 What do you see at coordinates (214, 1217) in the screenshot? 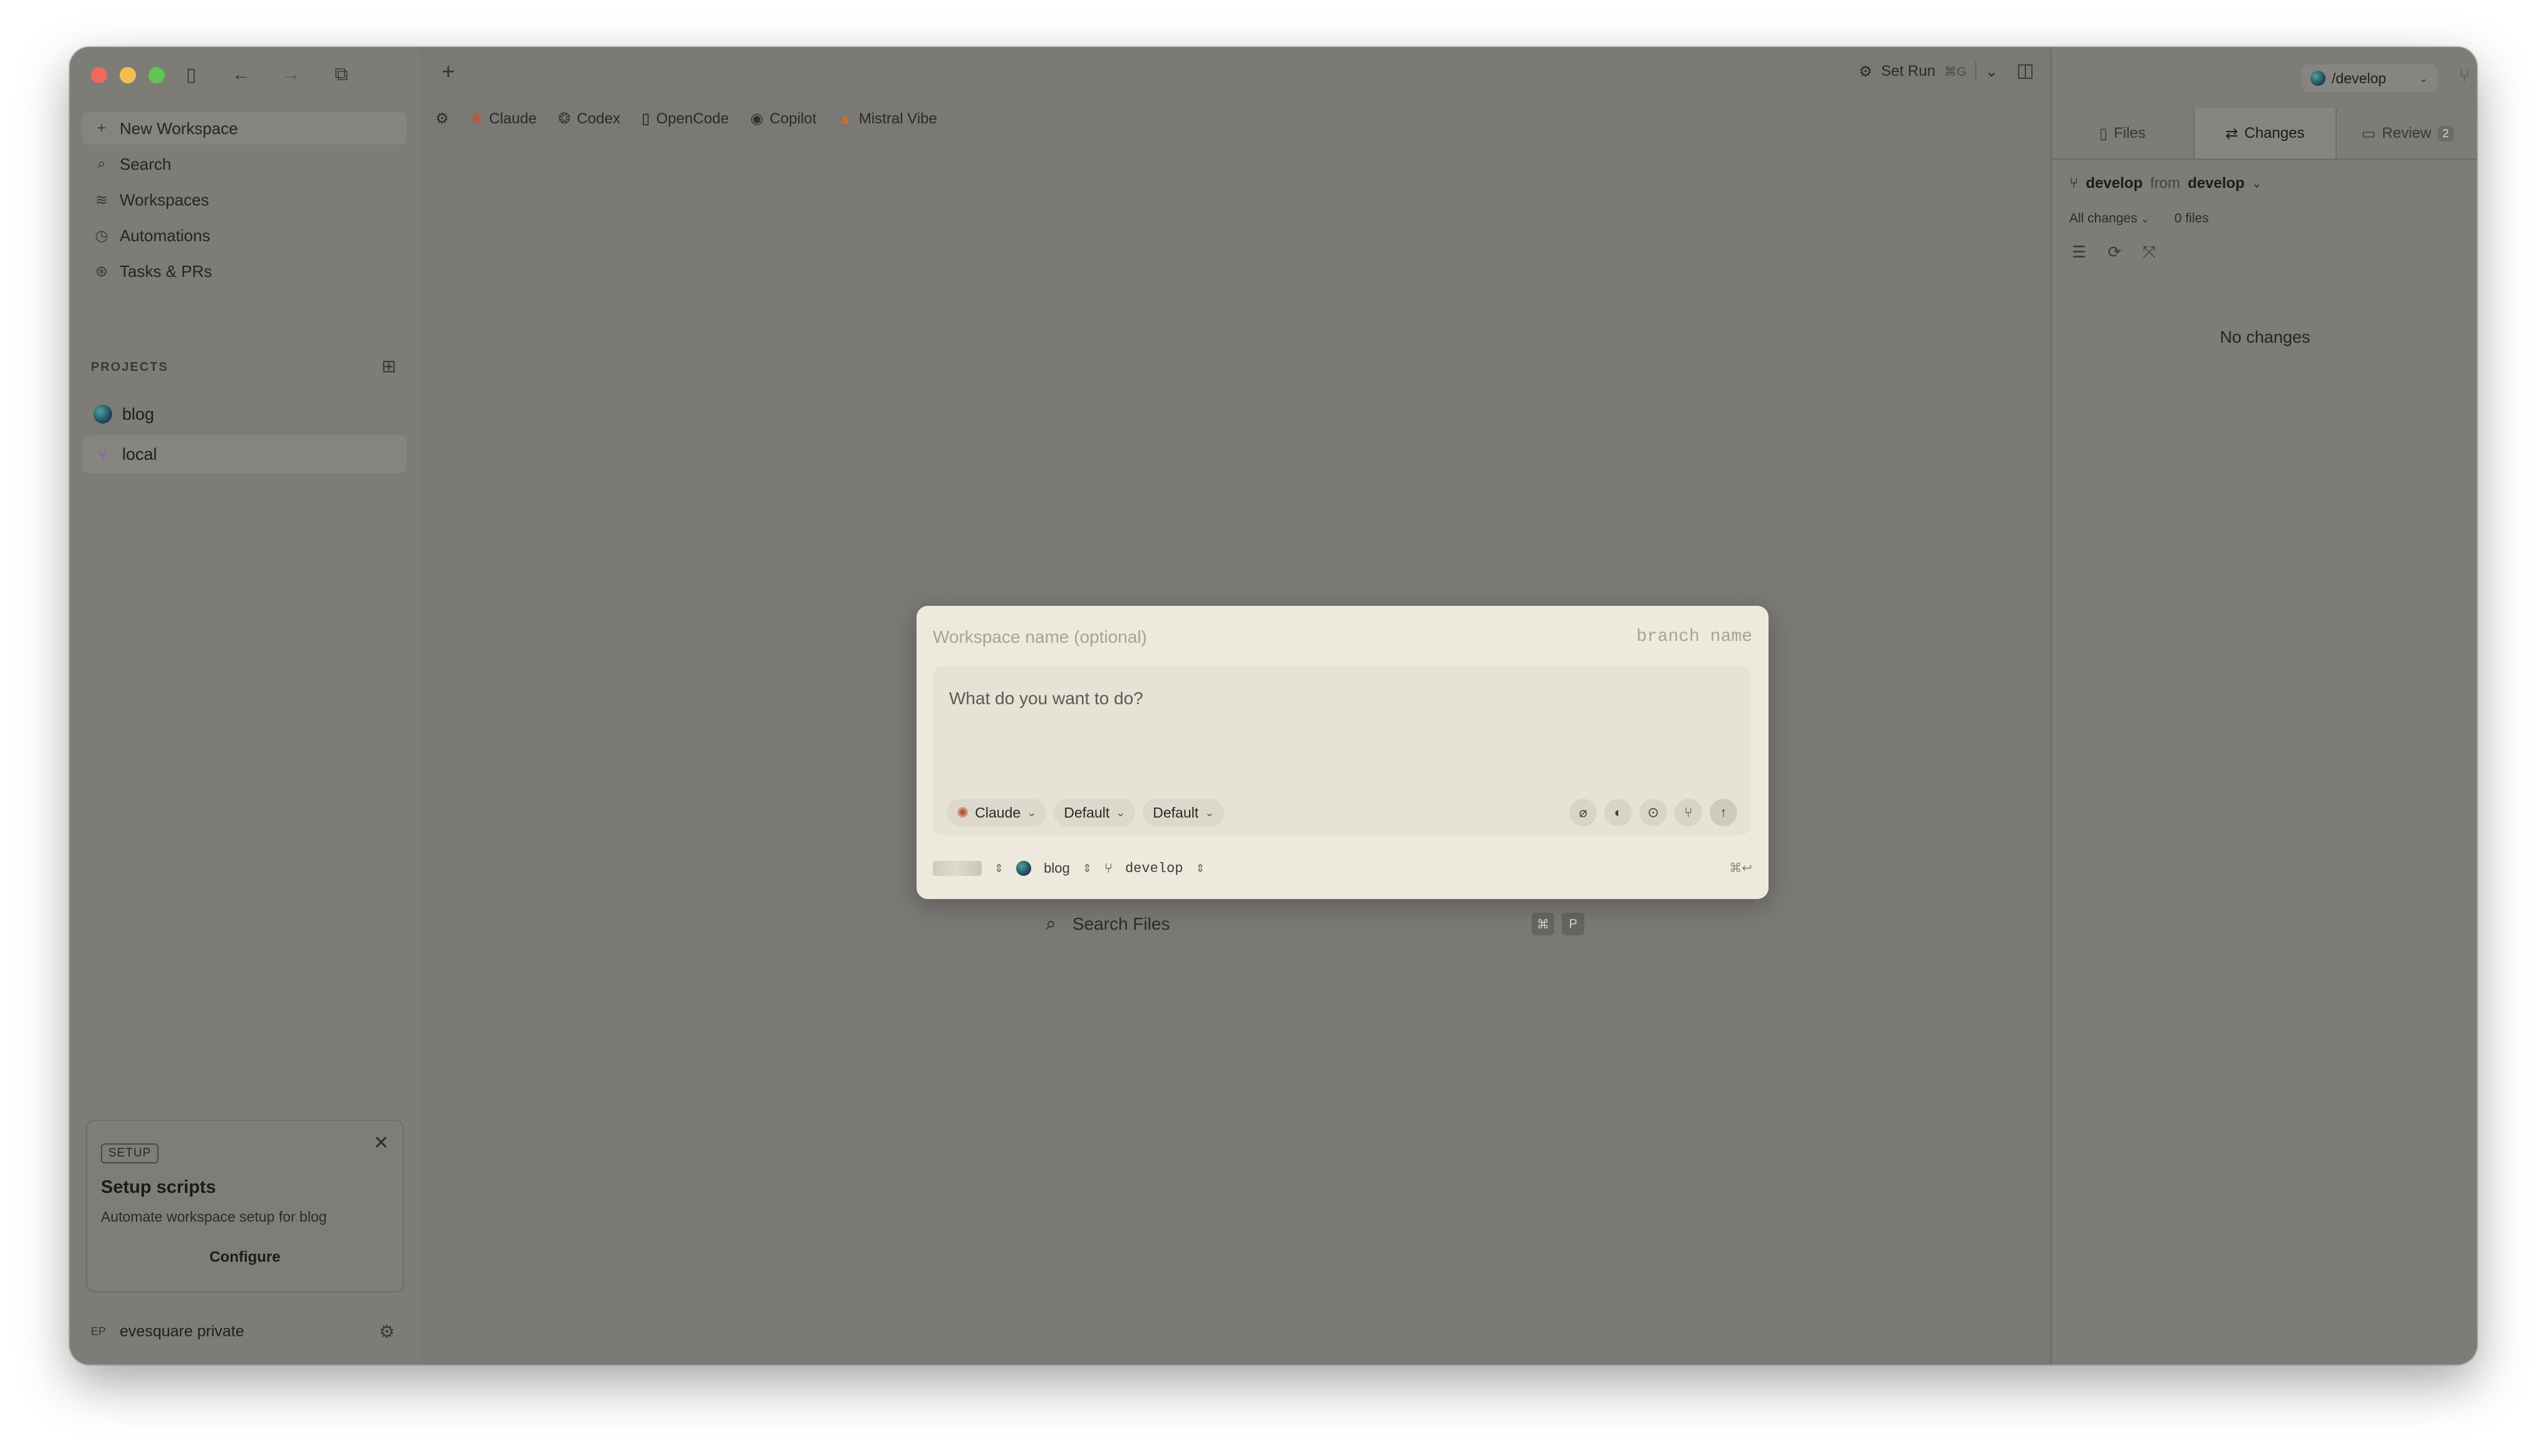
I see `setup-description: Automate workspace setup for blog` at bounding box center [214, 1217].